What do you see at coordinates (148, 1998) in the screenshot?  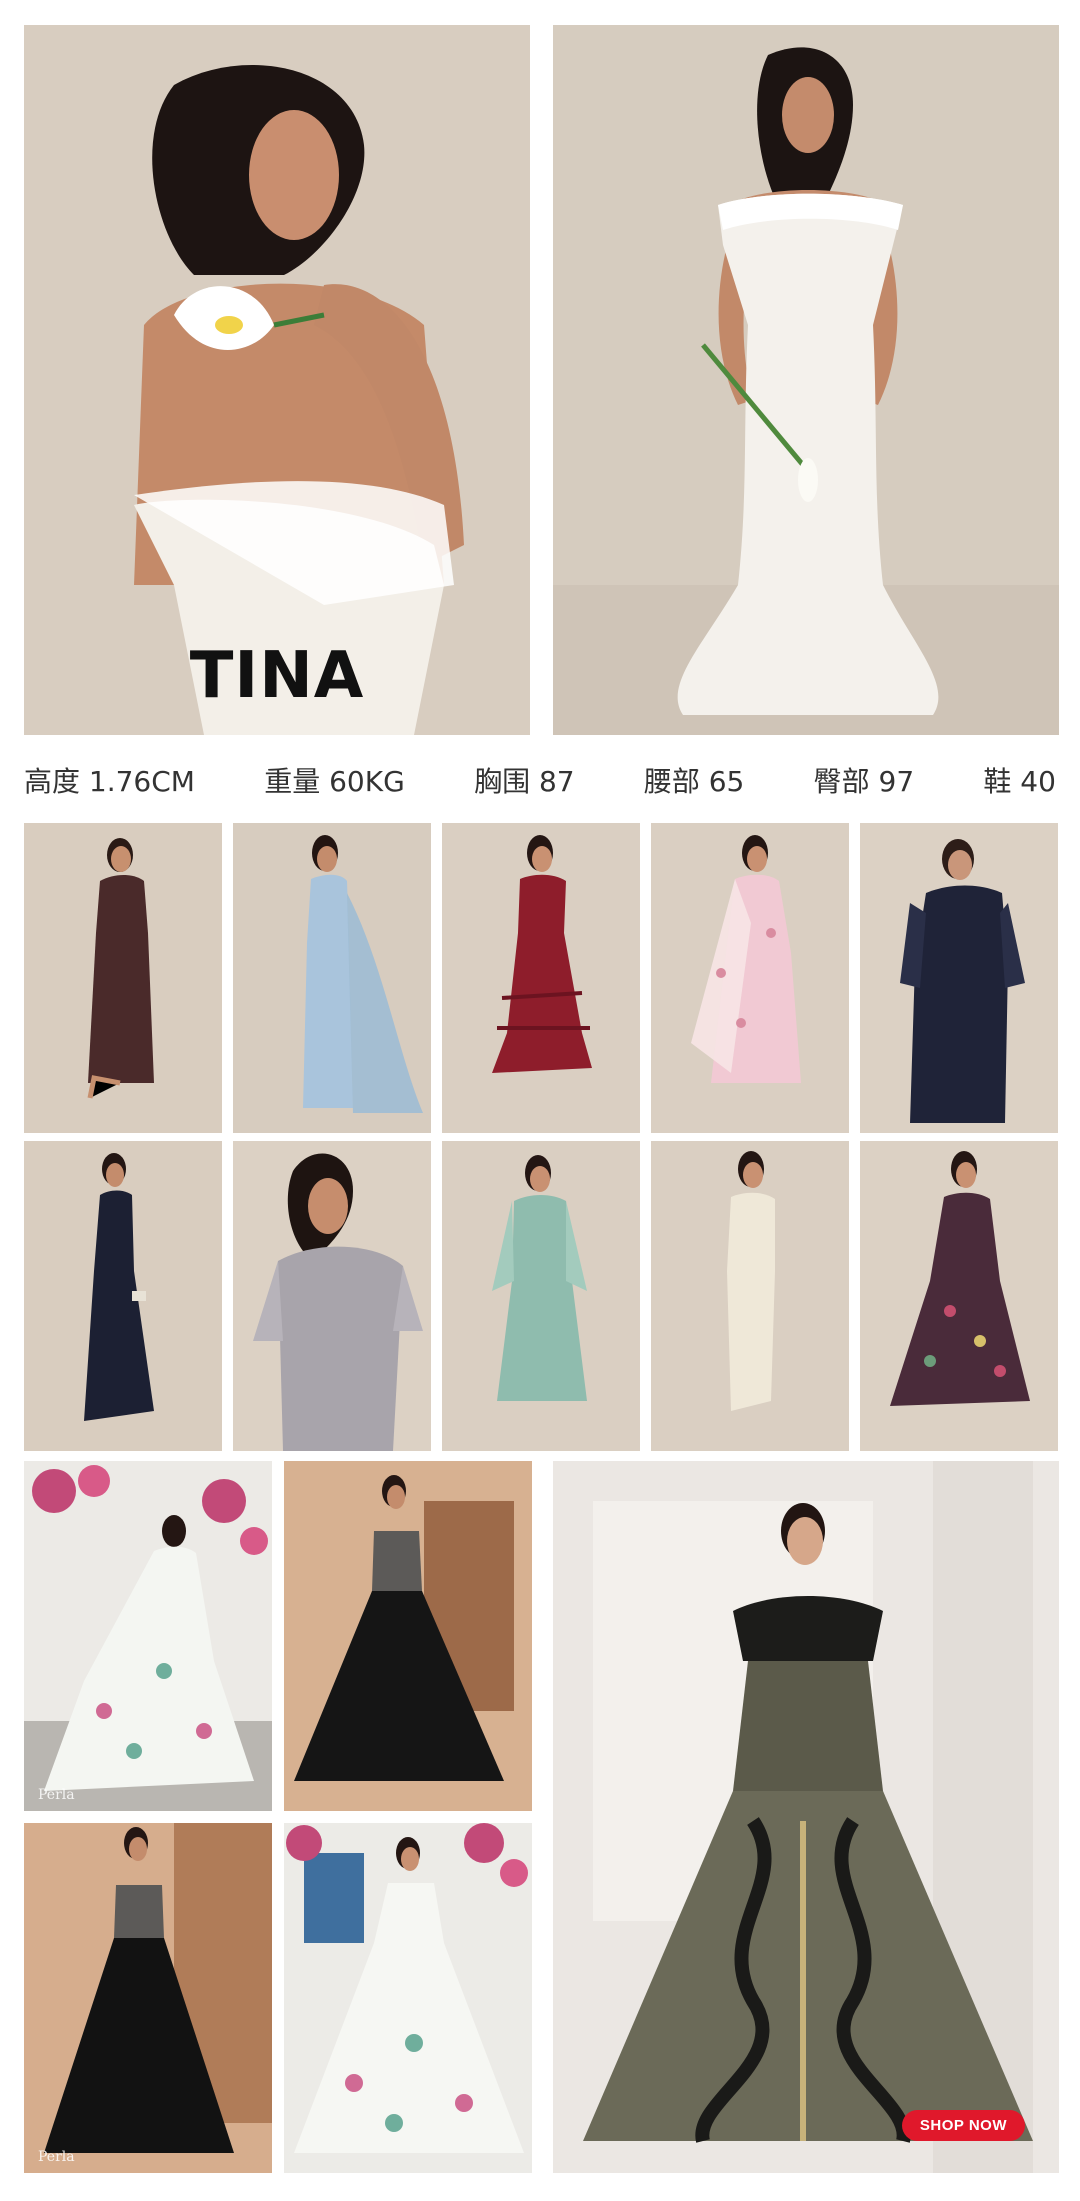 I see `gown-tile-black-strapless: Perla` at bounding box center [148, 1998].